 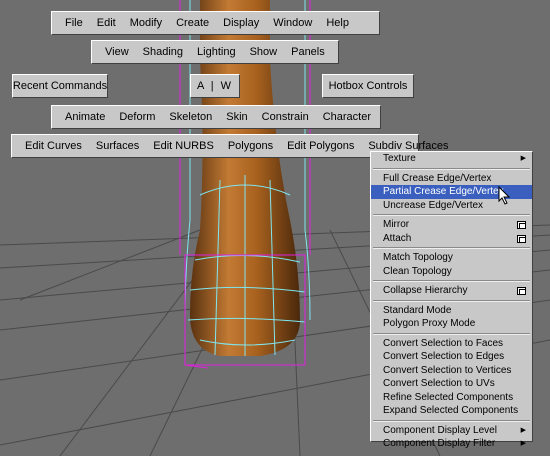 What do you see at coordinates (106, 23) in the screenshot?
I see `menu-edit: Edit` at bounding box center [106, 23].